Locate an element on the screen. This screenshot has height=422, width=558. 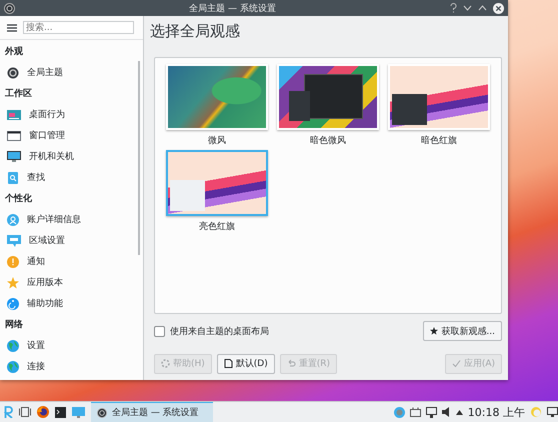
pager-icon is located at coordinates (25, 412).